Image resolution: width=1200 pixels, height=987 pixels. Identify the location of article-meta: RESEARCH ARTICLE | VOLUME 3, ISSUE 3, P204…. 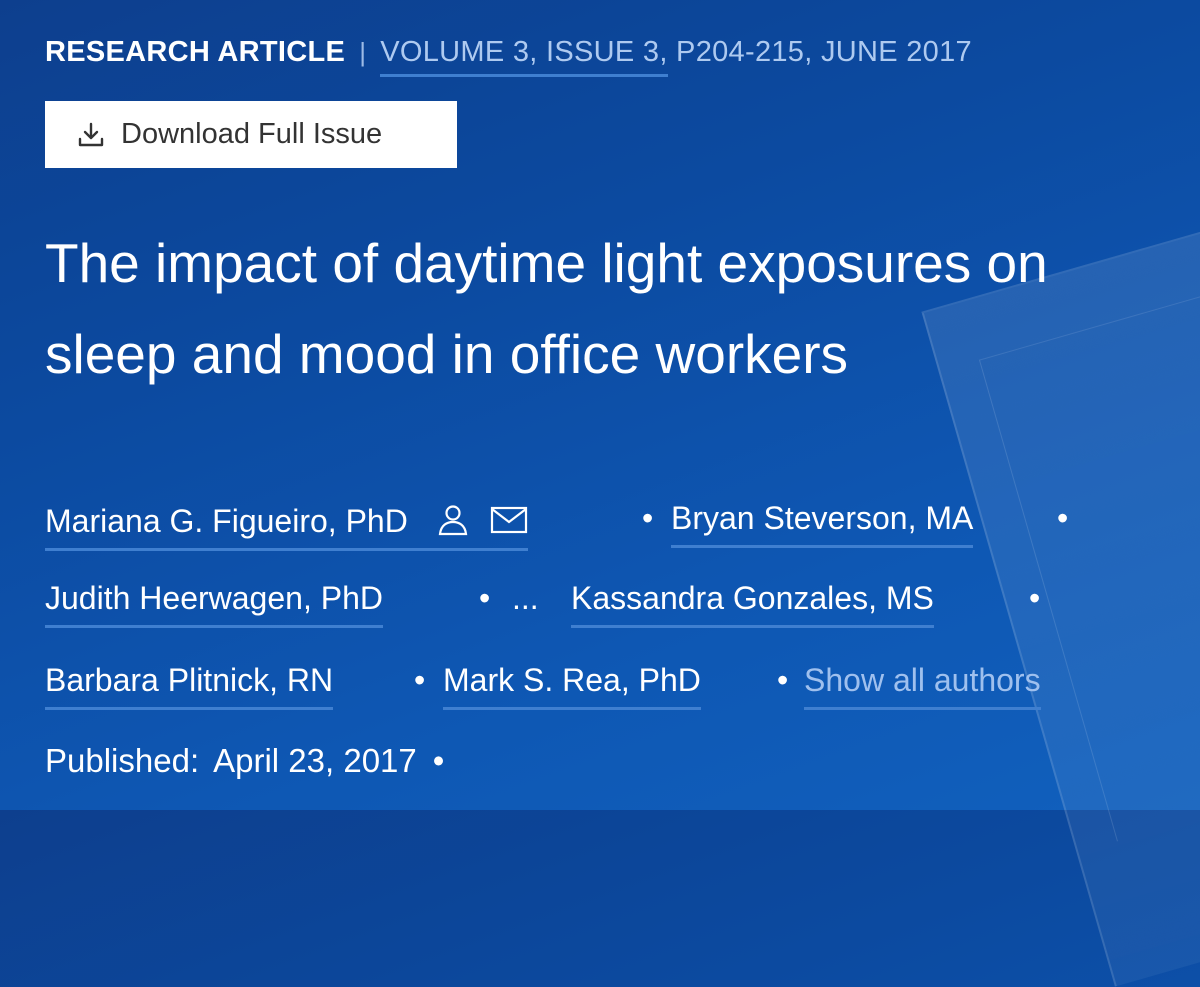
(508, 56).